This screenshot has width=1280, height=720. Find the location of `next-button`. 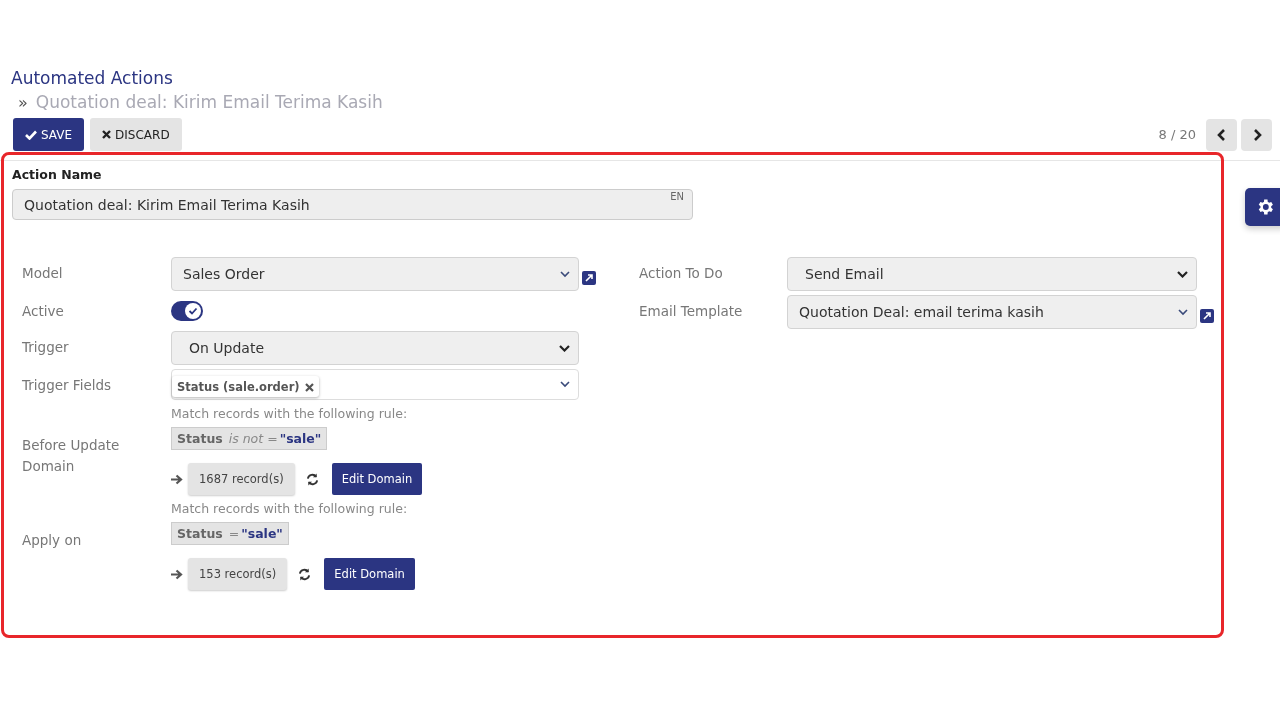

next-button is located at coordinates (1256, 134).